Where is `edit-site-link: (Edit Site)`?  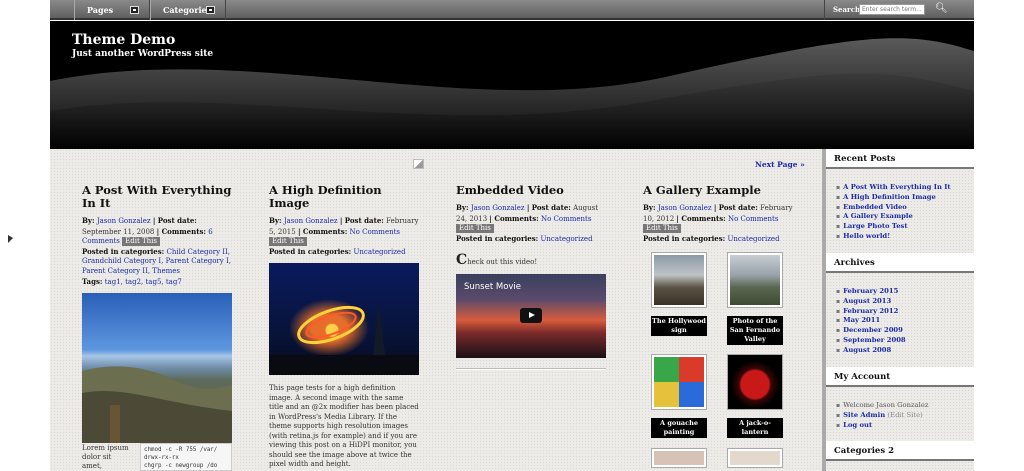
edit-site-link: (Edit Site) is located at coordinates (905, 414).